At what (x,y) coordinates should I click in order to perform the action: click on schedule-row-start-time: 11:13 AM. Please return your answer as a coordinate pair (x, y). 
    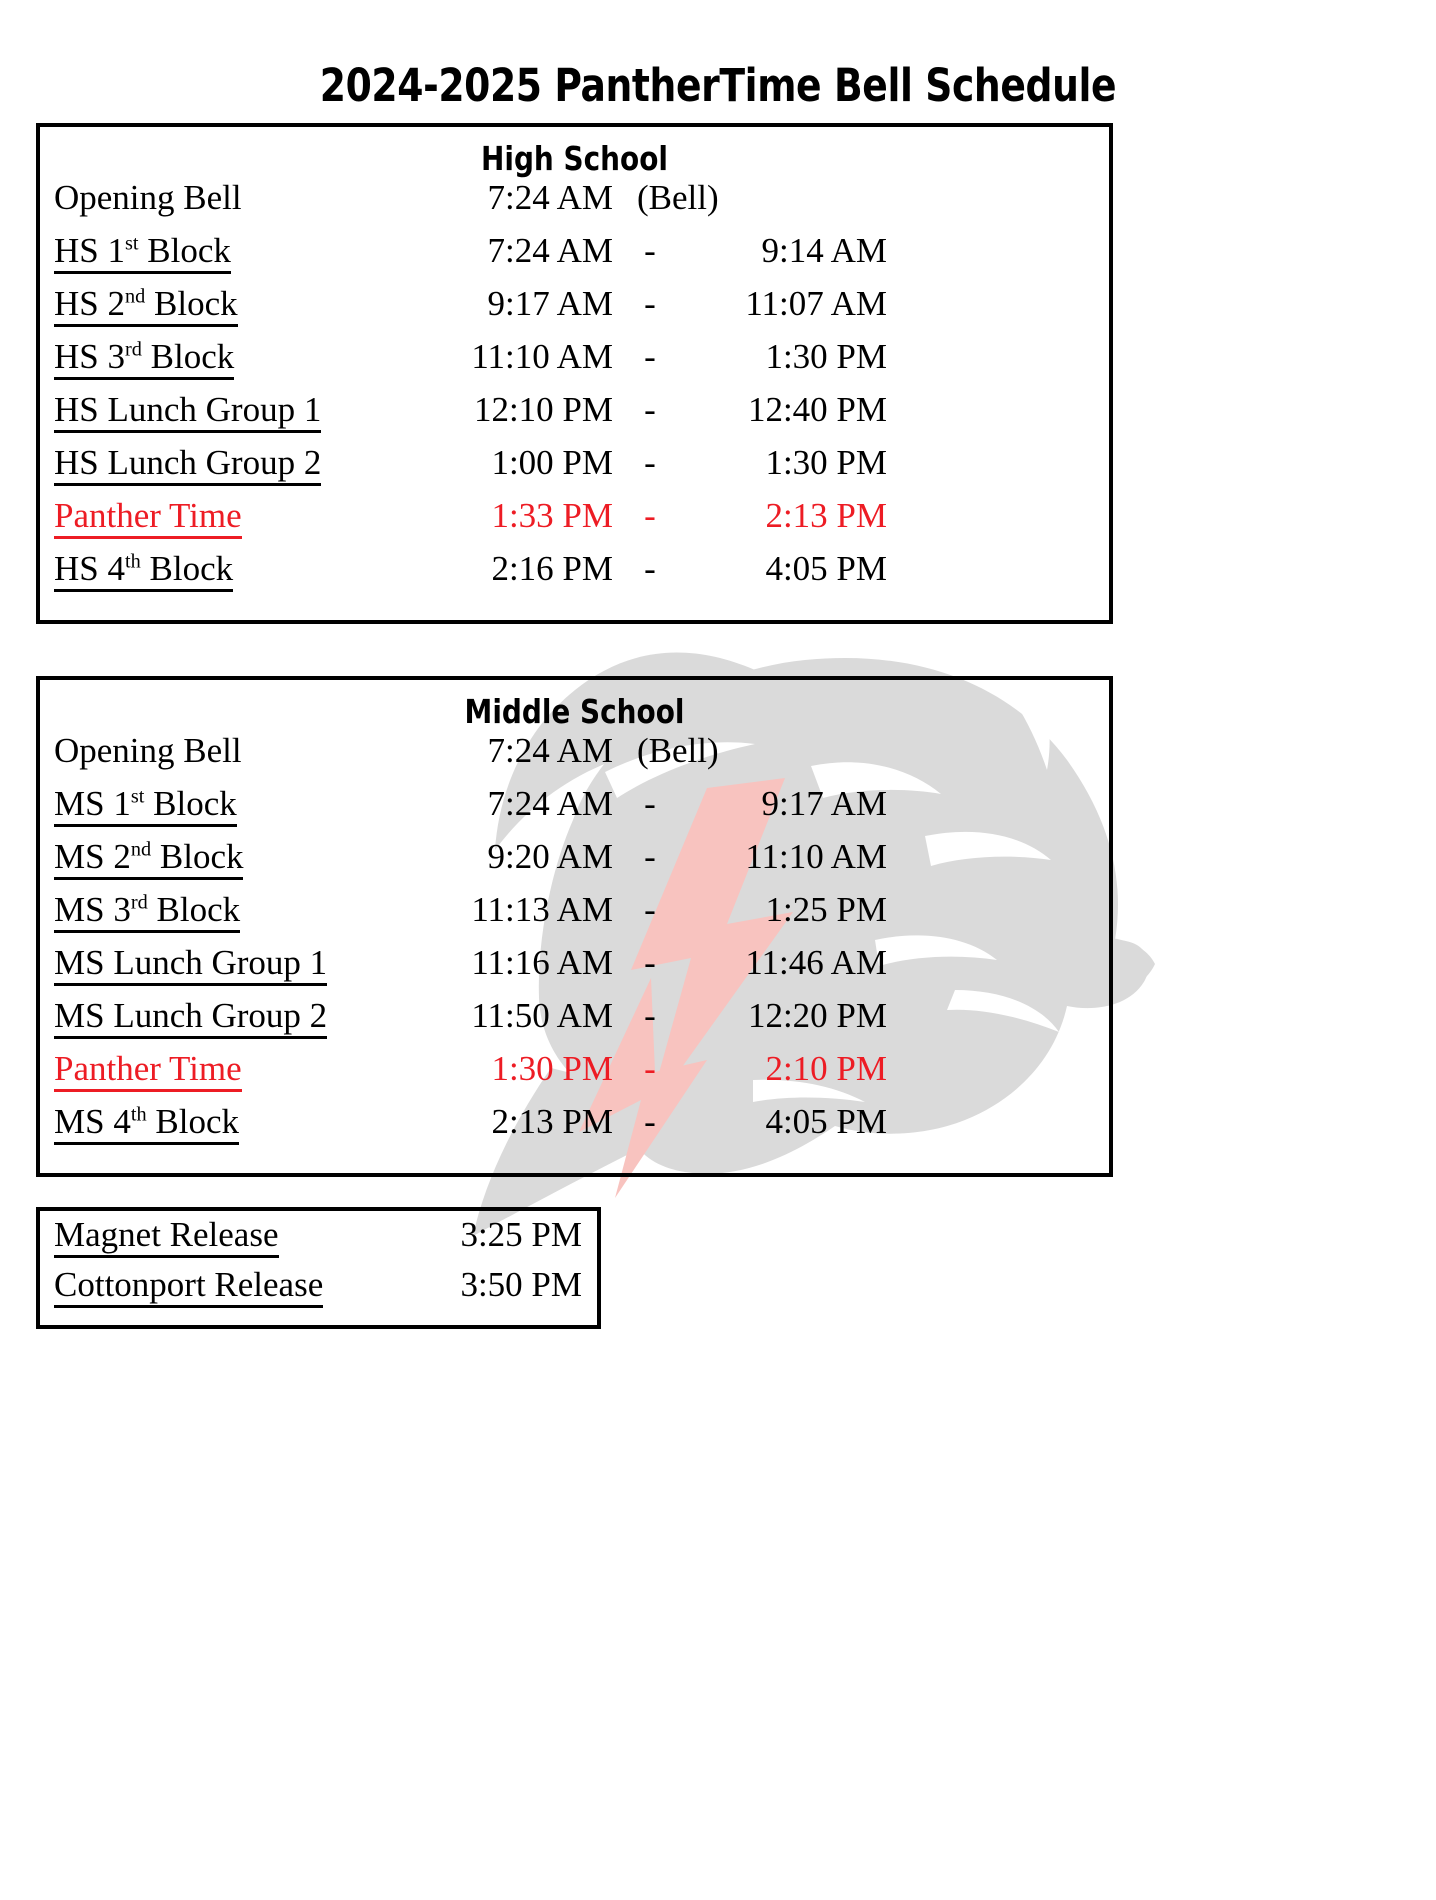
    Looking at the image, I should click on (542, 910).